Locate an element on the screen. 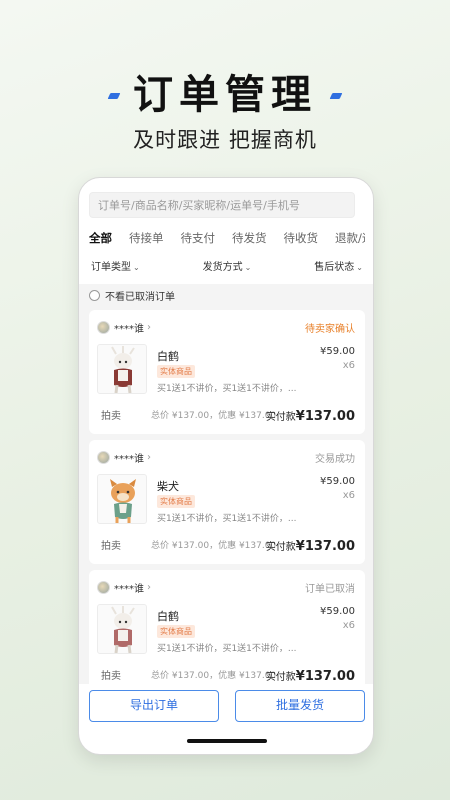 The height and width of the screenshot is (800, 450). after-sale-label: 售后状态 is located at coordinates (334, 267).